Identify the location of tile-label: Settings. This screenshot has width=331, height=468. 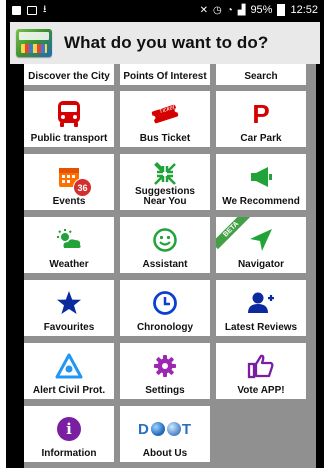
(165, 390).